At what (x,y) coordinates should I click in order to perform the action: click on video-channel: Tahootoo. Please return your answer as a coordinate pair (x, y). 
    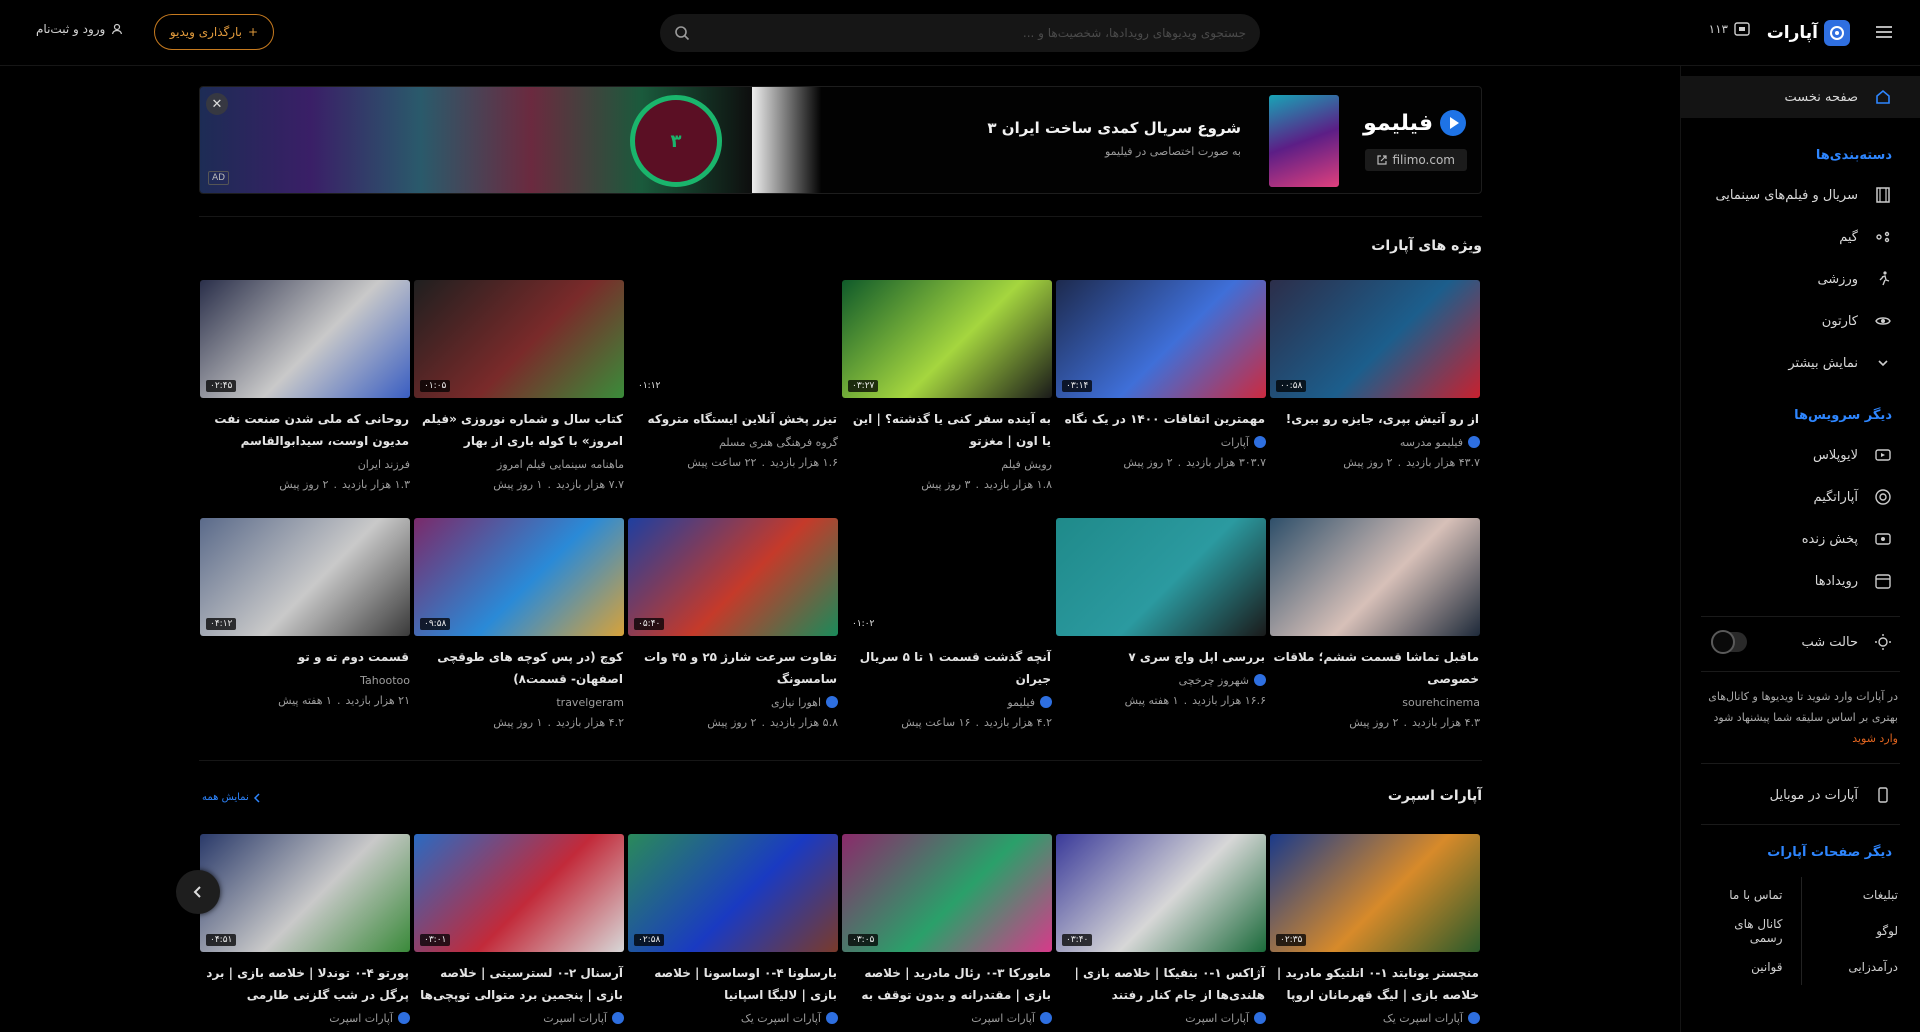
    Looking at the image, I should click on (305, 680).